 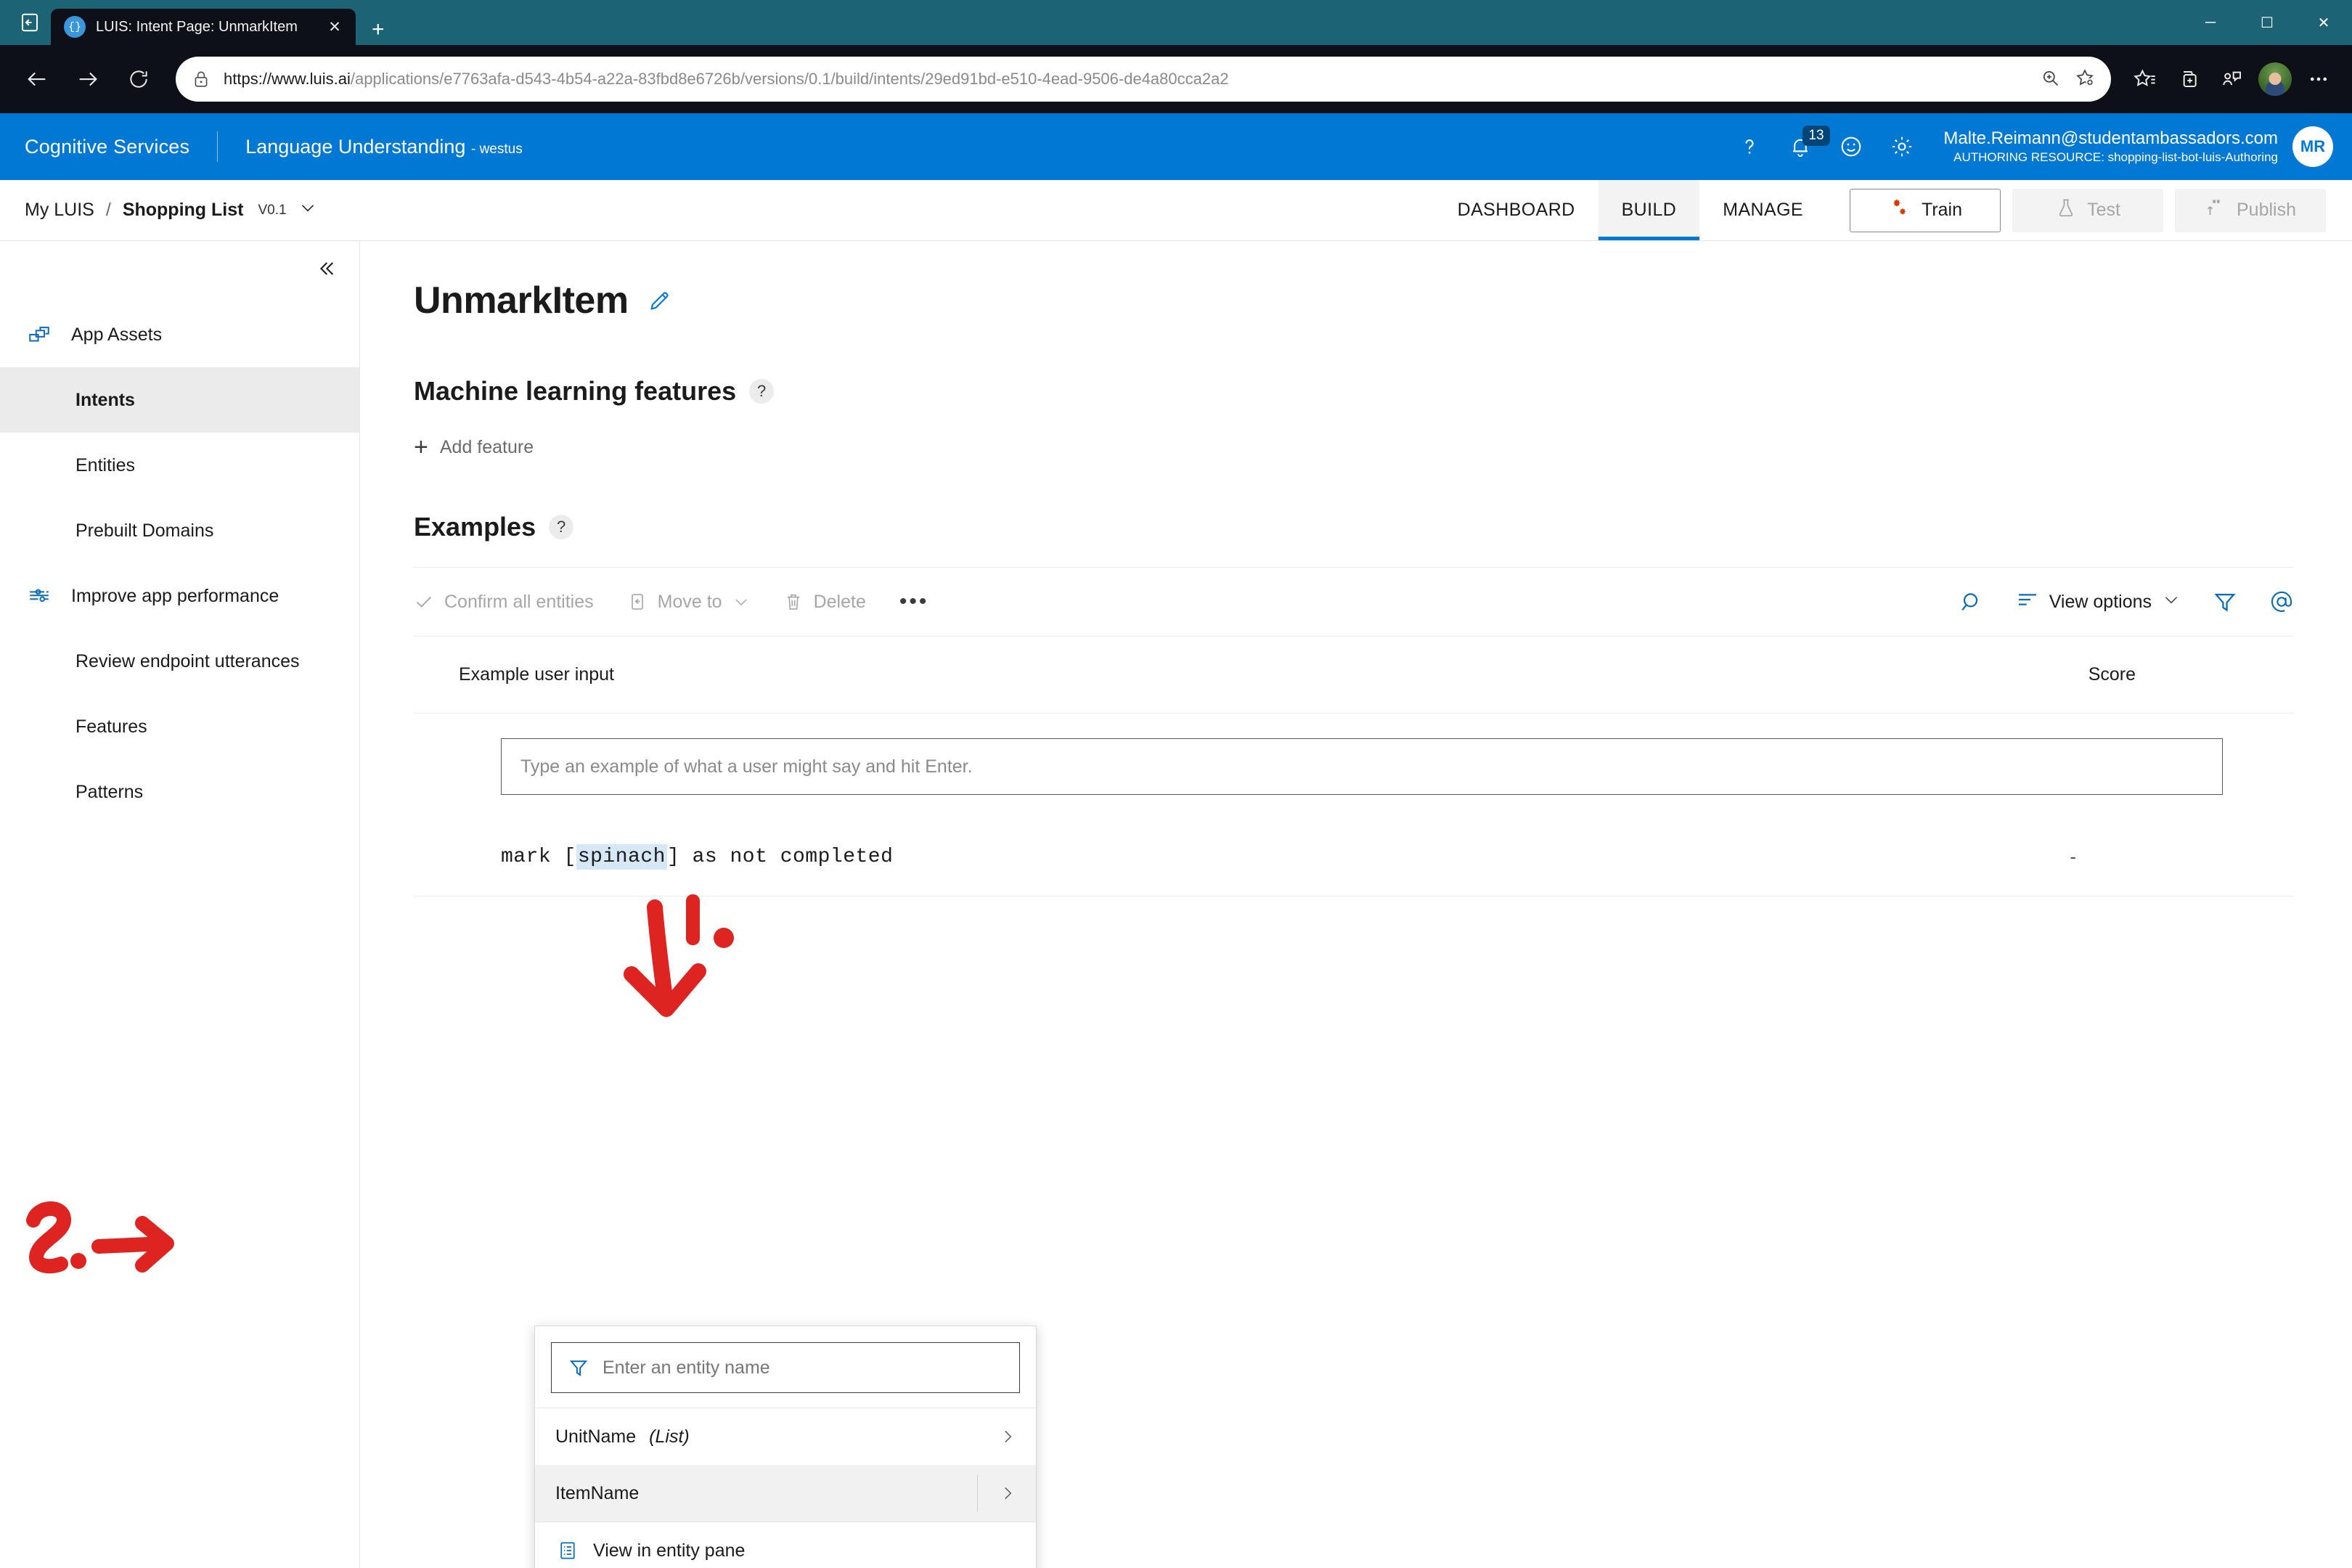 What do you see at coordinates (598, 1492) in the screenshot?
I see `context-menu-item-label: ItemName` at bounding box center [598, 1492].